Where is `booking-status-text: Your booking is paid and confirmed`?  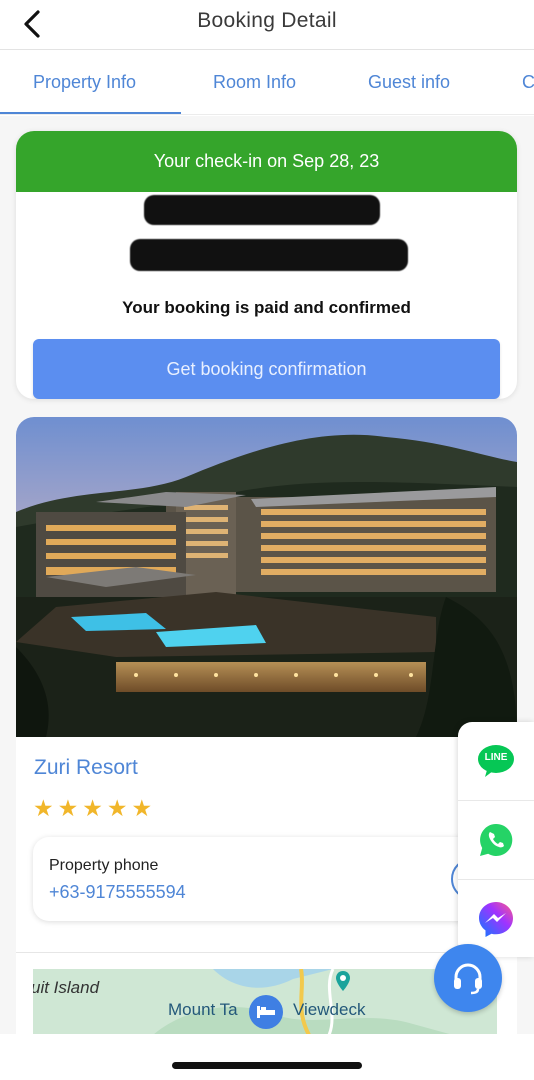
booking-status-text: Your booking is paid and confirmed is located at coordinates (266, 307).